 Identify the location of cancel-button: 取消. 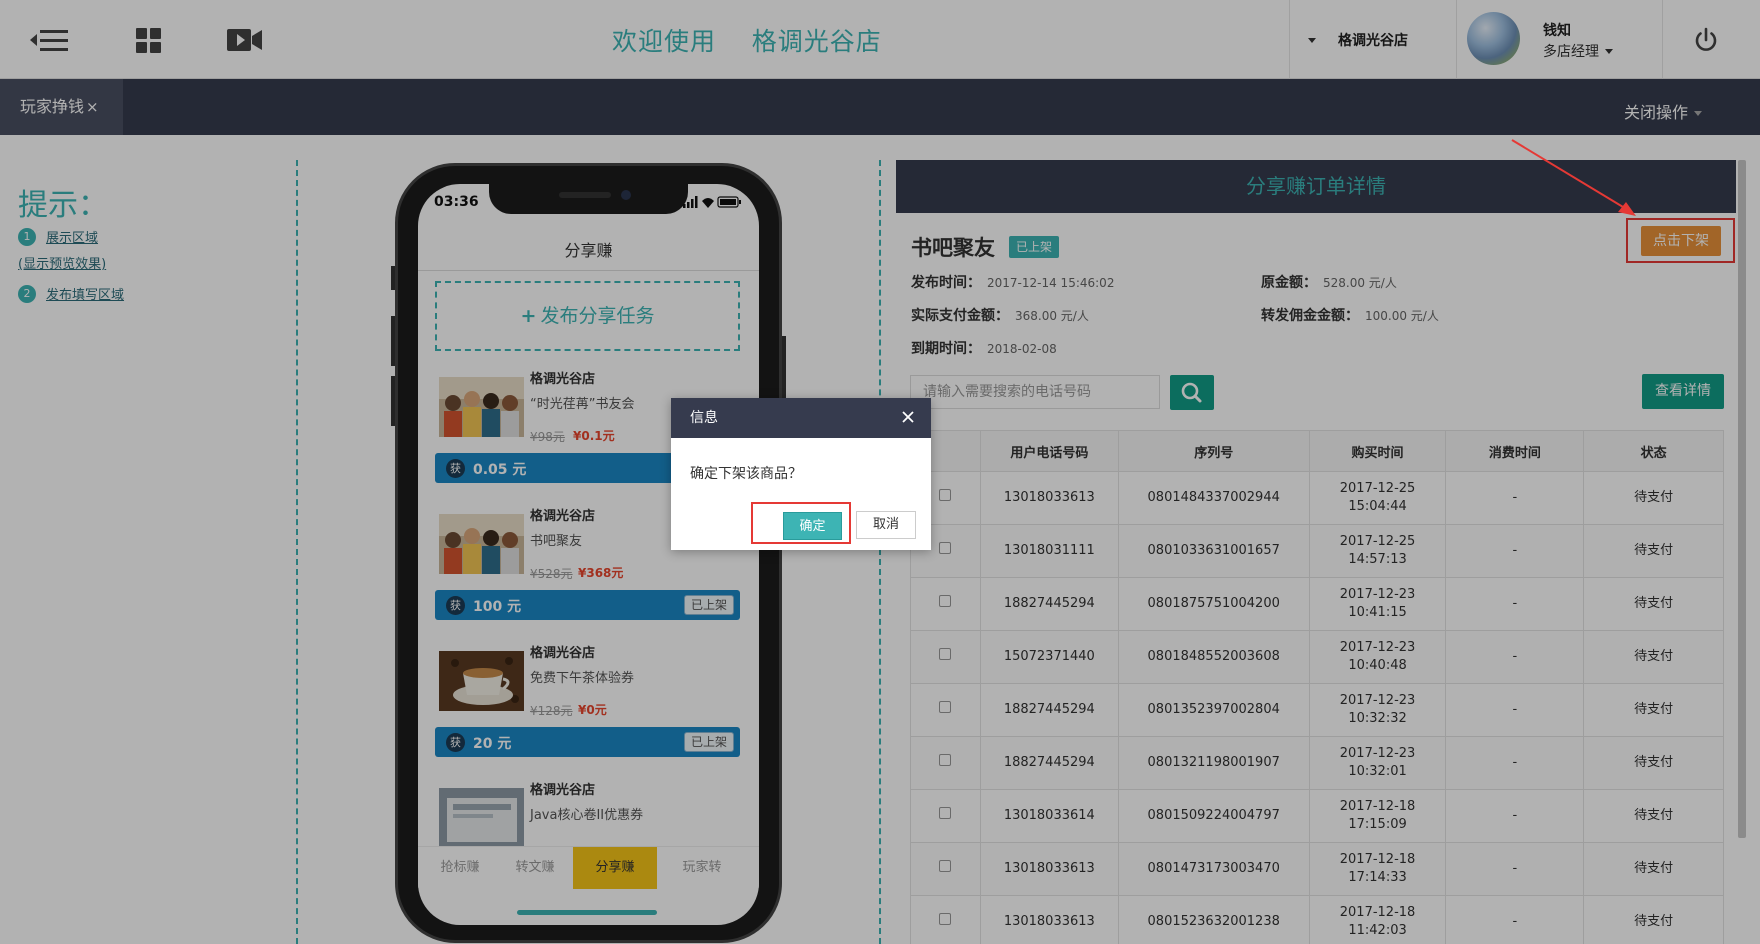
(886, 525).